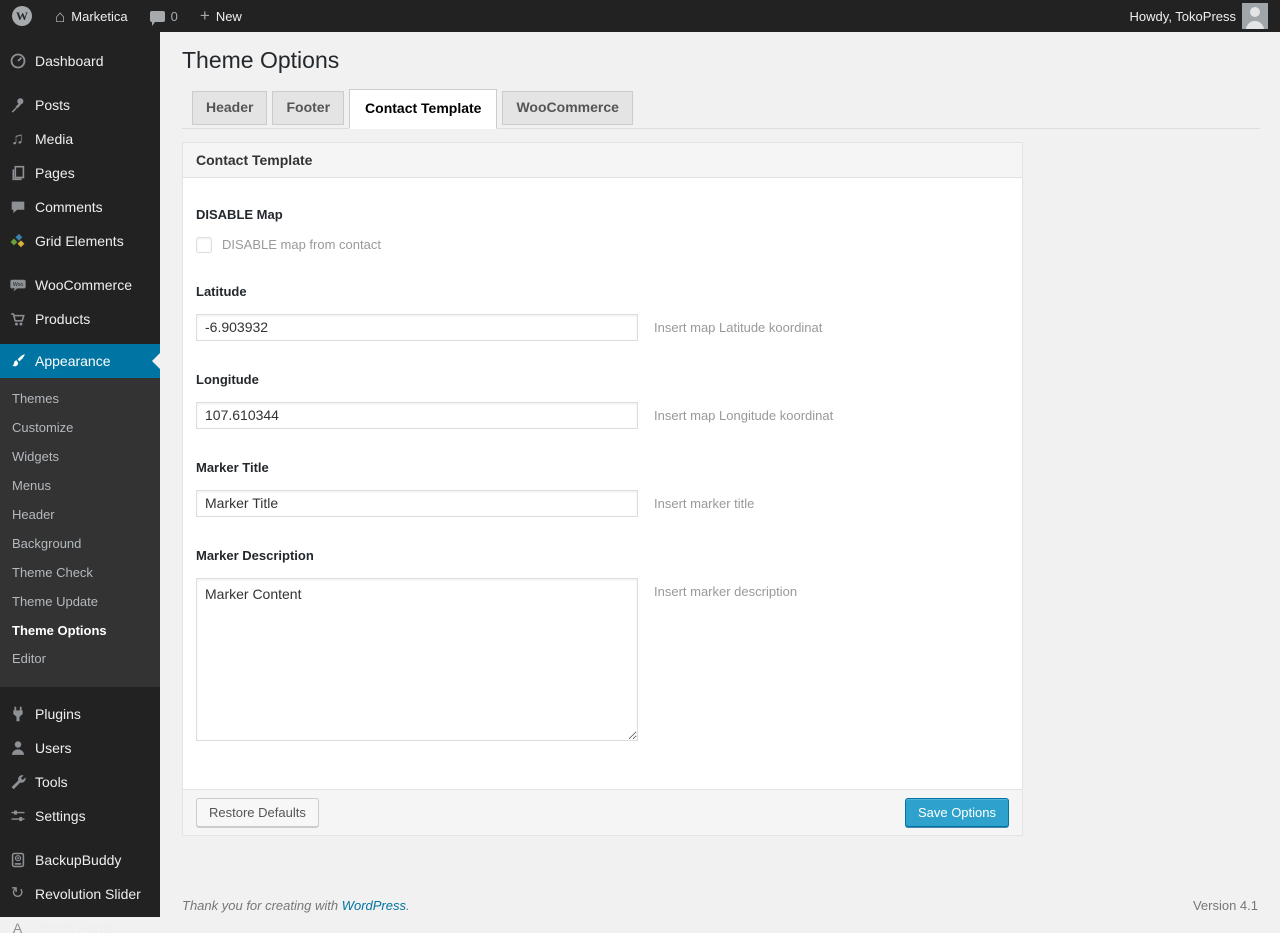  What do you see at coordinates (174, 16) in the screenshot?
I see `comment-count: 0` at bounding box center [174, 16].